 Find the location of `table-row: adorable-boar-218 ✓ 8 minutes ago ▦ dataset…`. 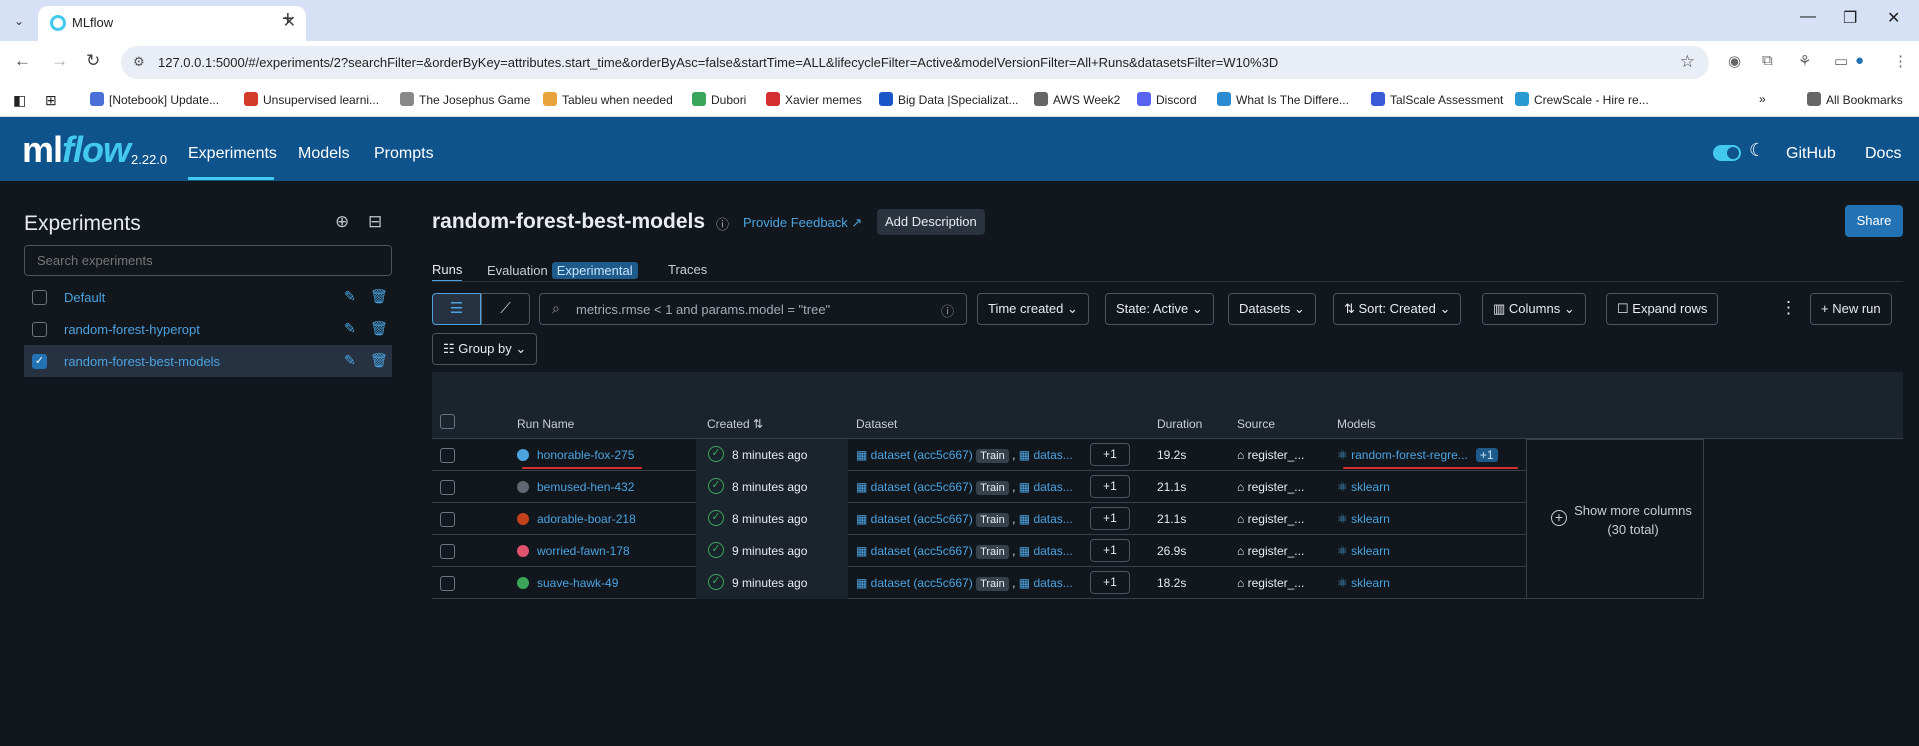

table-row: adorable-boar-218 ✓ 8 minutes ago ▦ dataset… is located at coordinates (979, 519).